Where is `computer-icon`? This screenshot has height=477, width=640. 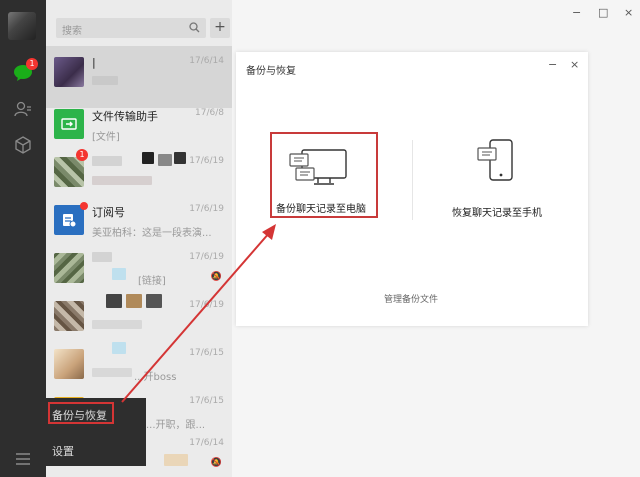
computer-icon is located at coordinates (318, 167).